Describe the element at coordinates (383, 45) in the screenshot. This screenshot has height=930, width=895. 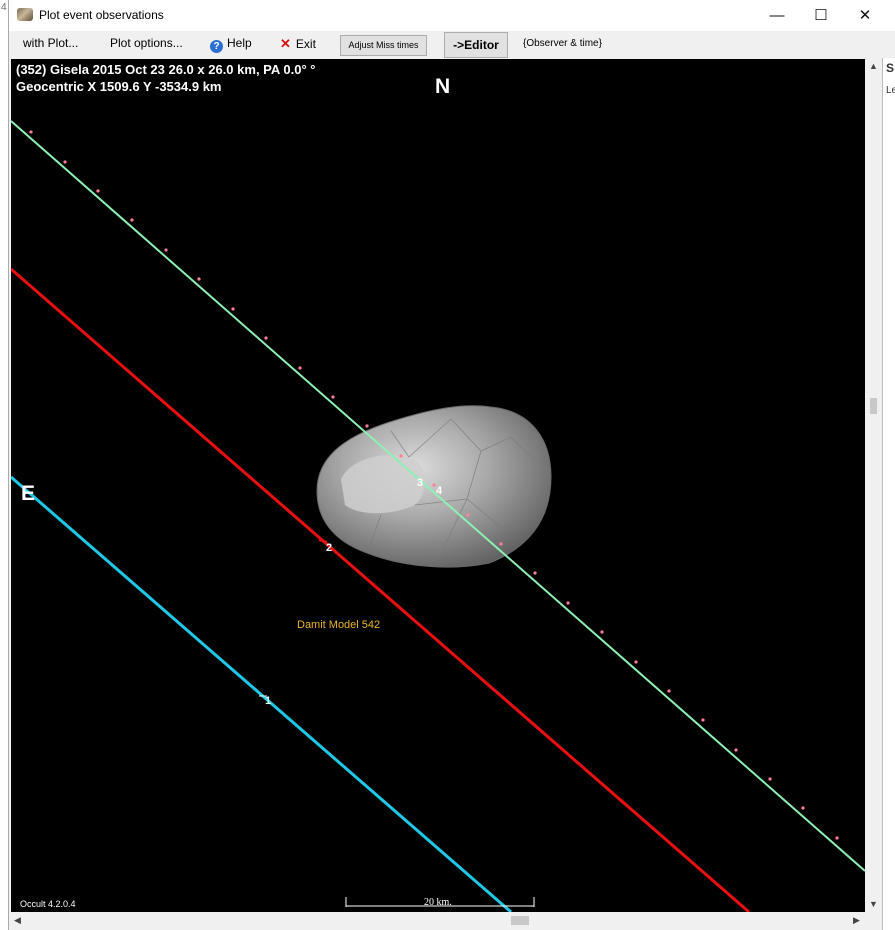
I see `adjust-miss-times-button: Adjust Miss times` at that location.